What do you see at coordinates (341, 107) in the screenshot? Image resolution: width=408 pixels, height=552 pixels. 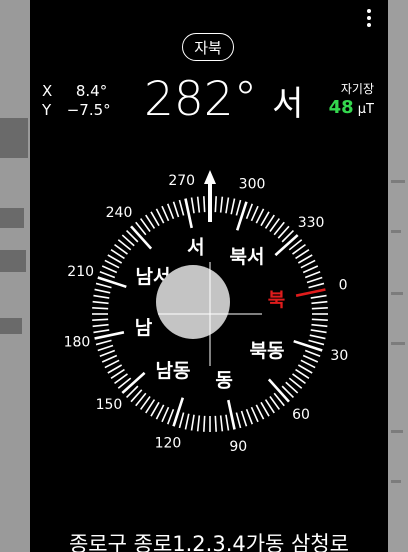 I see `magnetic-field-value: 48` at bounding box center [341, 107].